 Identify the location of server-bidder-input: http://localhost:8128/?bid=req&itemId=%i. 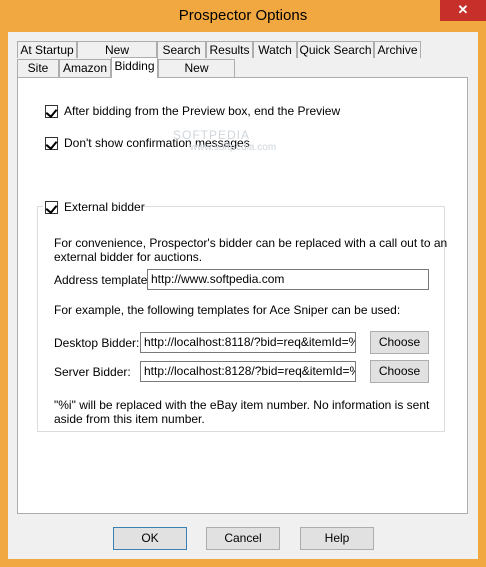
(248, 371).